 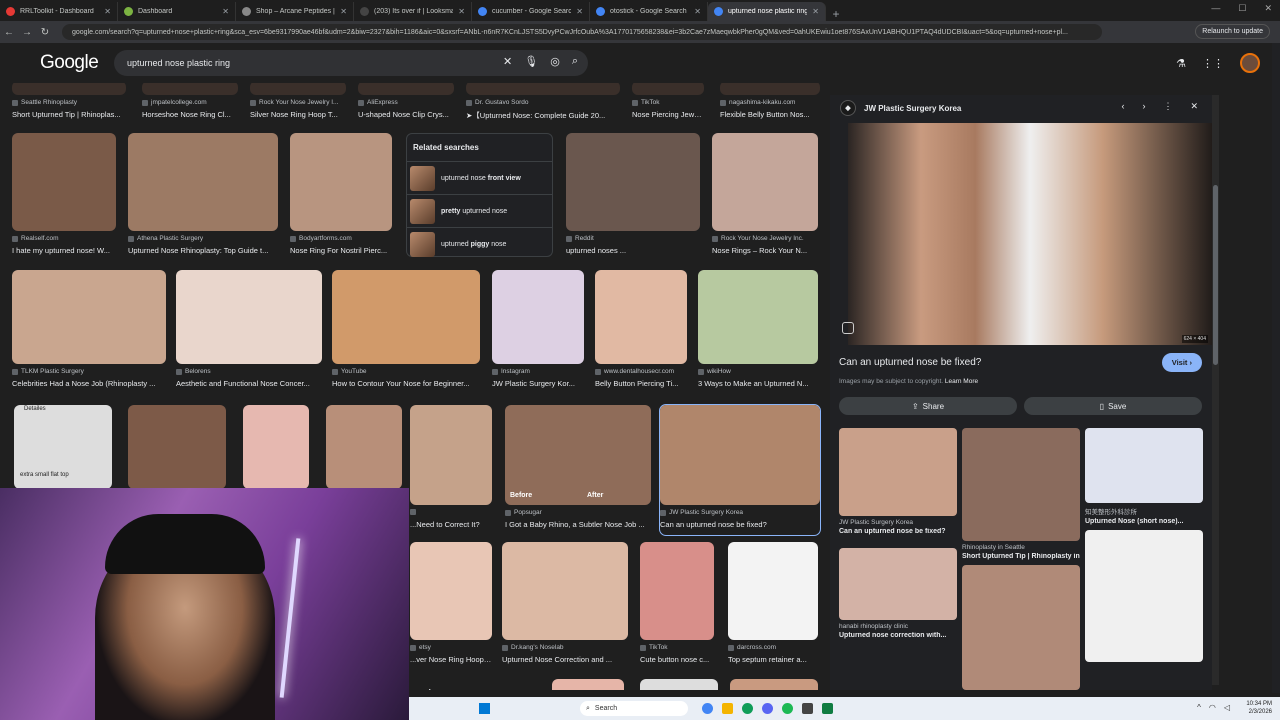 What do you see at coordinates (633, 238) in the screenshot?
I see `result-source: Reddit` at bounding box center [633, 238].